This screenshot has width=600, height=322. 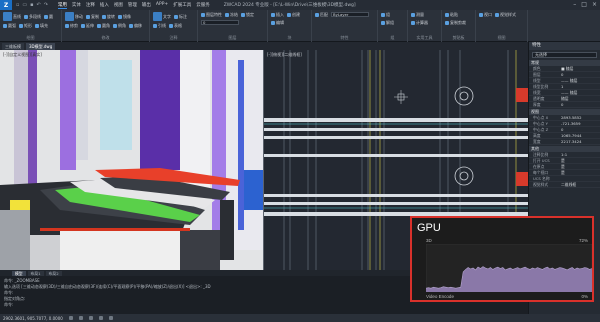 I want to click on ribbon-button: 文字, so click(x=162, y=16).